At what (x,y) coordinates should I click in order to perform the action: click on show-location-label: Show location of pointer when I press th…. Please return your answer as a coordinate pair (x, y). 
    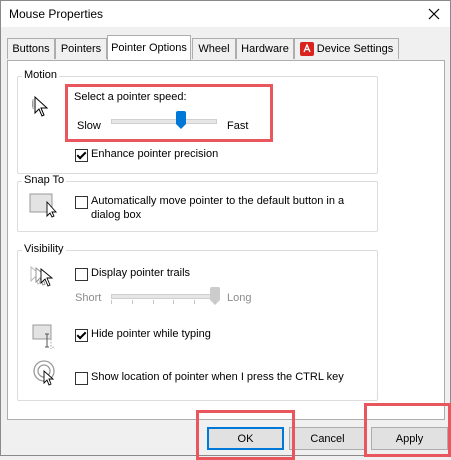
    Looking at the image, I should click on (217, 377).